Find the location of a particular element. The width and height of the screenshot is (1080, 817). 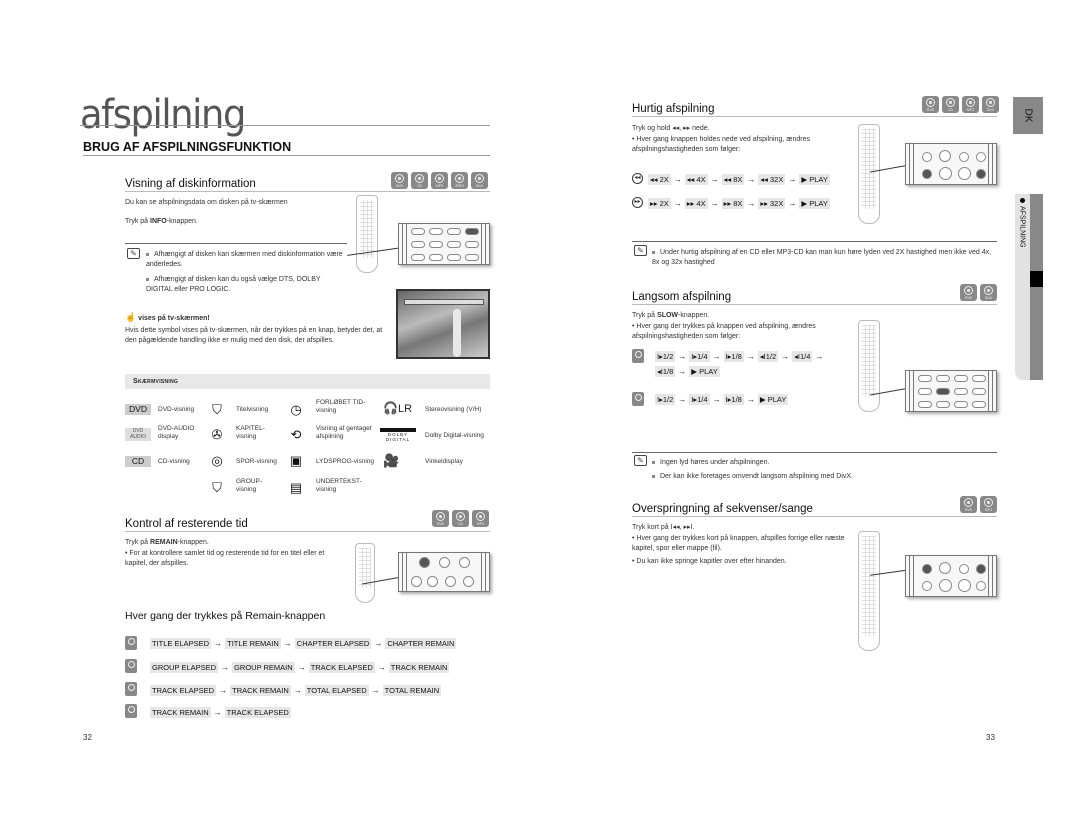

pause-button is located at coordinates (964, 569).